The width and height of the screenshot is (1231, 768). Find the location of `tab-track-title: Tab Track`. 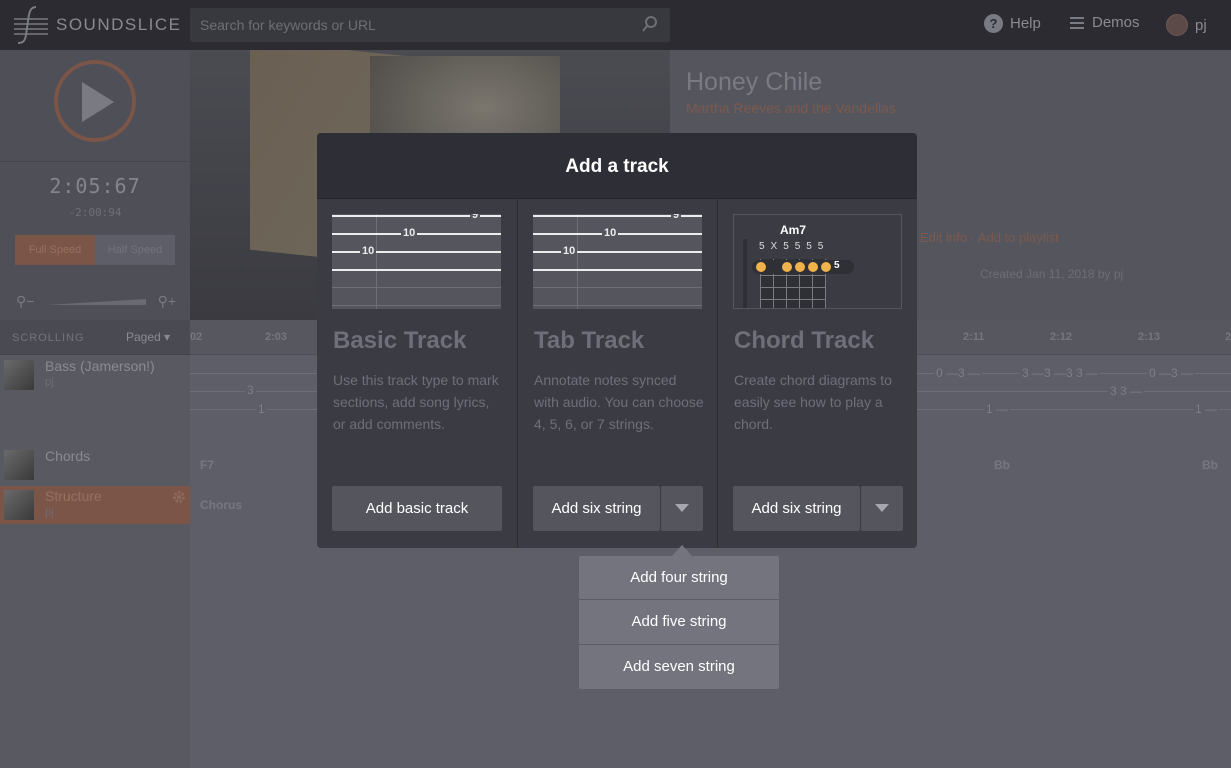

tab-track-title: Tab Track is located at coordinates (589, 340).